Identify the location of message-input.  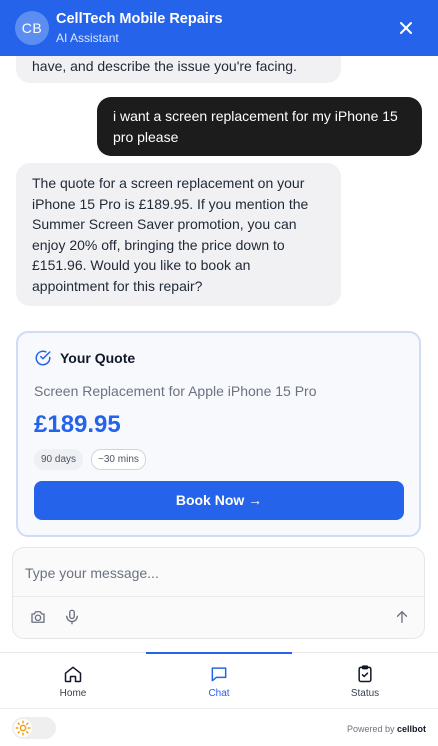
(215, 573).